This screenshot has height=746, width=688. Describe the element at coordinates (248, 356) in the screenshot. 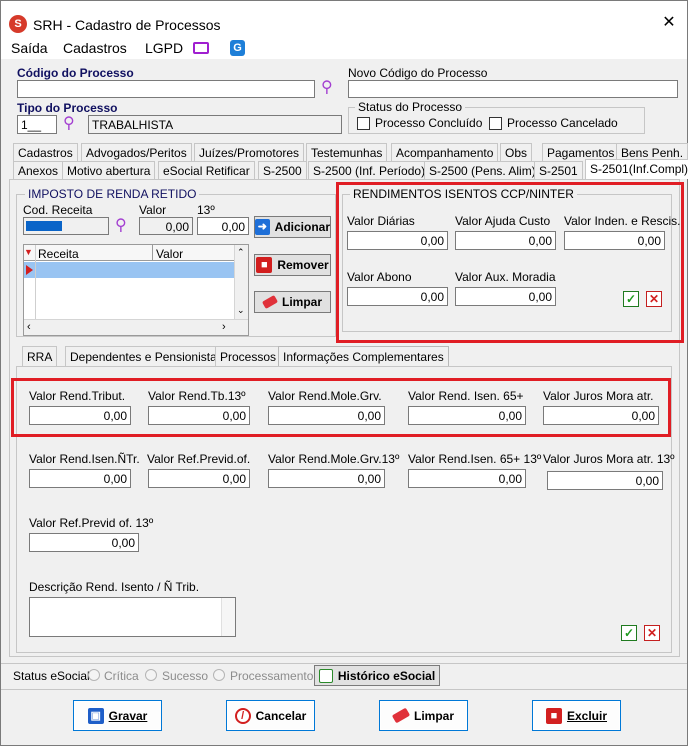

I see `subtab-processos: Processos` at that location.